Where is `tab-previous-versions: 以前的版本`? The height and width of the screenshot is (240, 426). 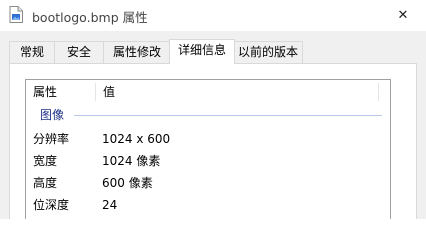
tab-previous-versions: 以前的版本 is located at coordinates (268, 52).